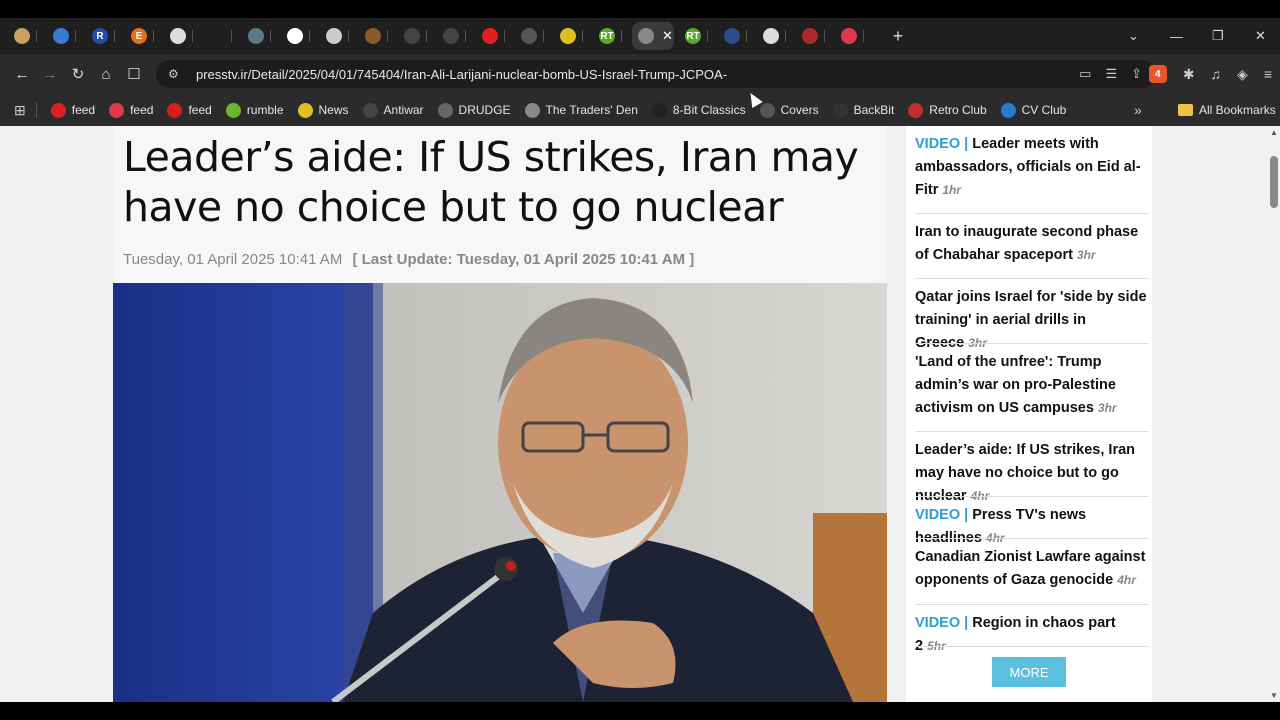  Describe the element at coordinates (323, 110) in the screenshot. I see `bookmark-item: News` at that location.